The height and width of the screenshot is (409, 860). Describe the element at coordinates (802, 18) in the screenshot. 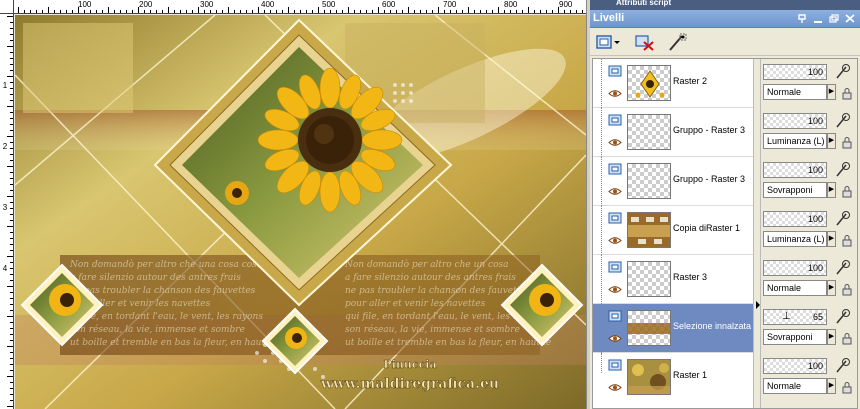

I see `pin-icon` at that location.